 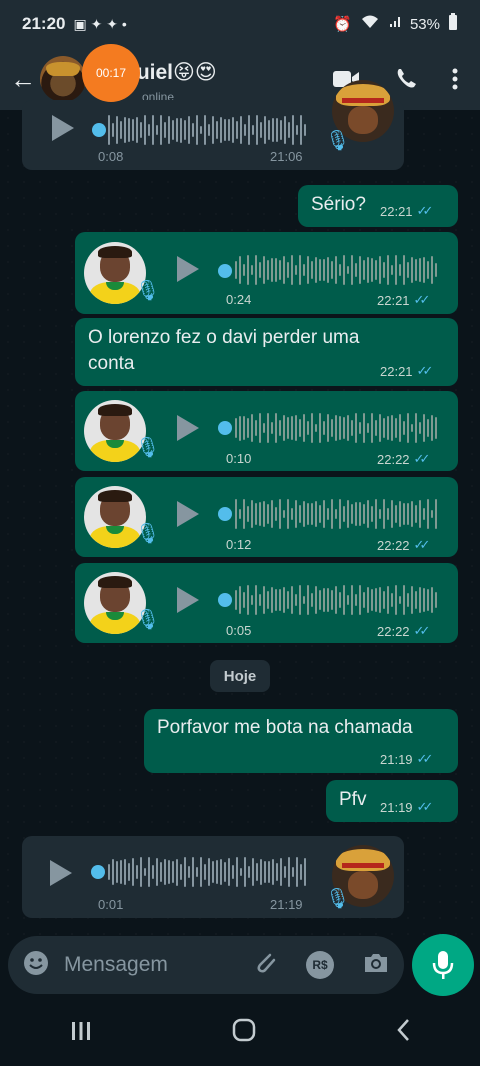 What do you see at coordinates (63, 79) in the screenshot?
I see `contact-avatar` at bounding box center [63, 79].